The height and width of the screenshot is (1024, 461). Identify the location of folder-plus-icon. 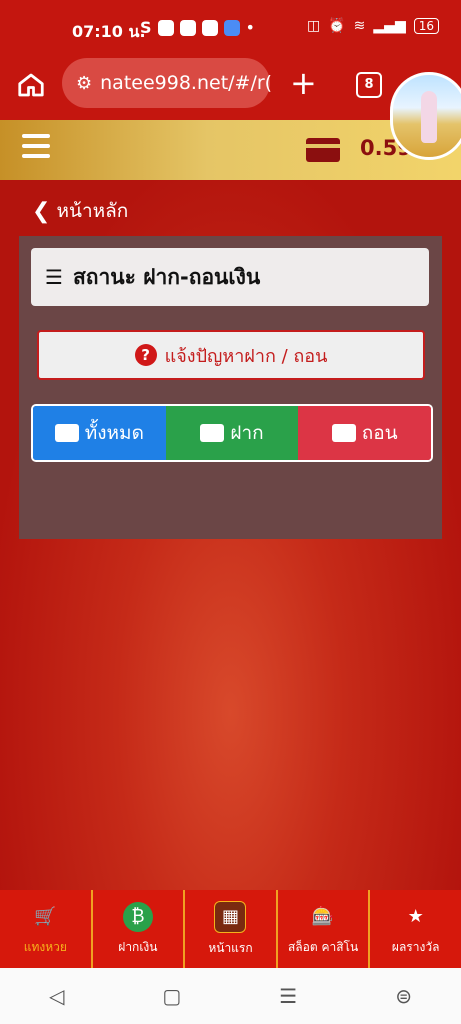
(212, 433).